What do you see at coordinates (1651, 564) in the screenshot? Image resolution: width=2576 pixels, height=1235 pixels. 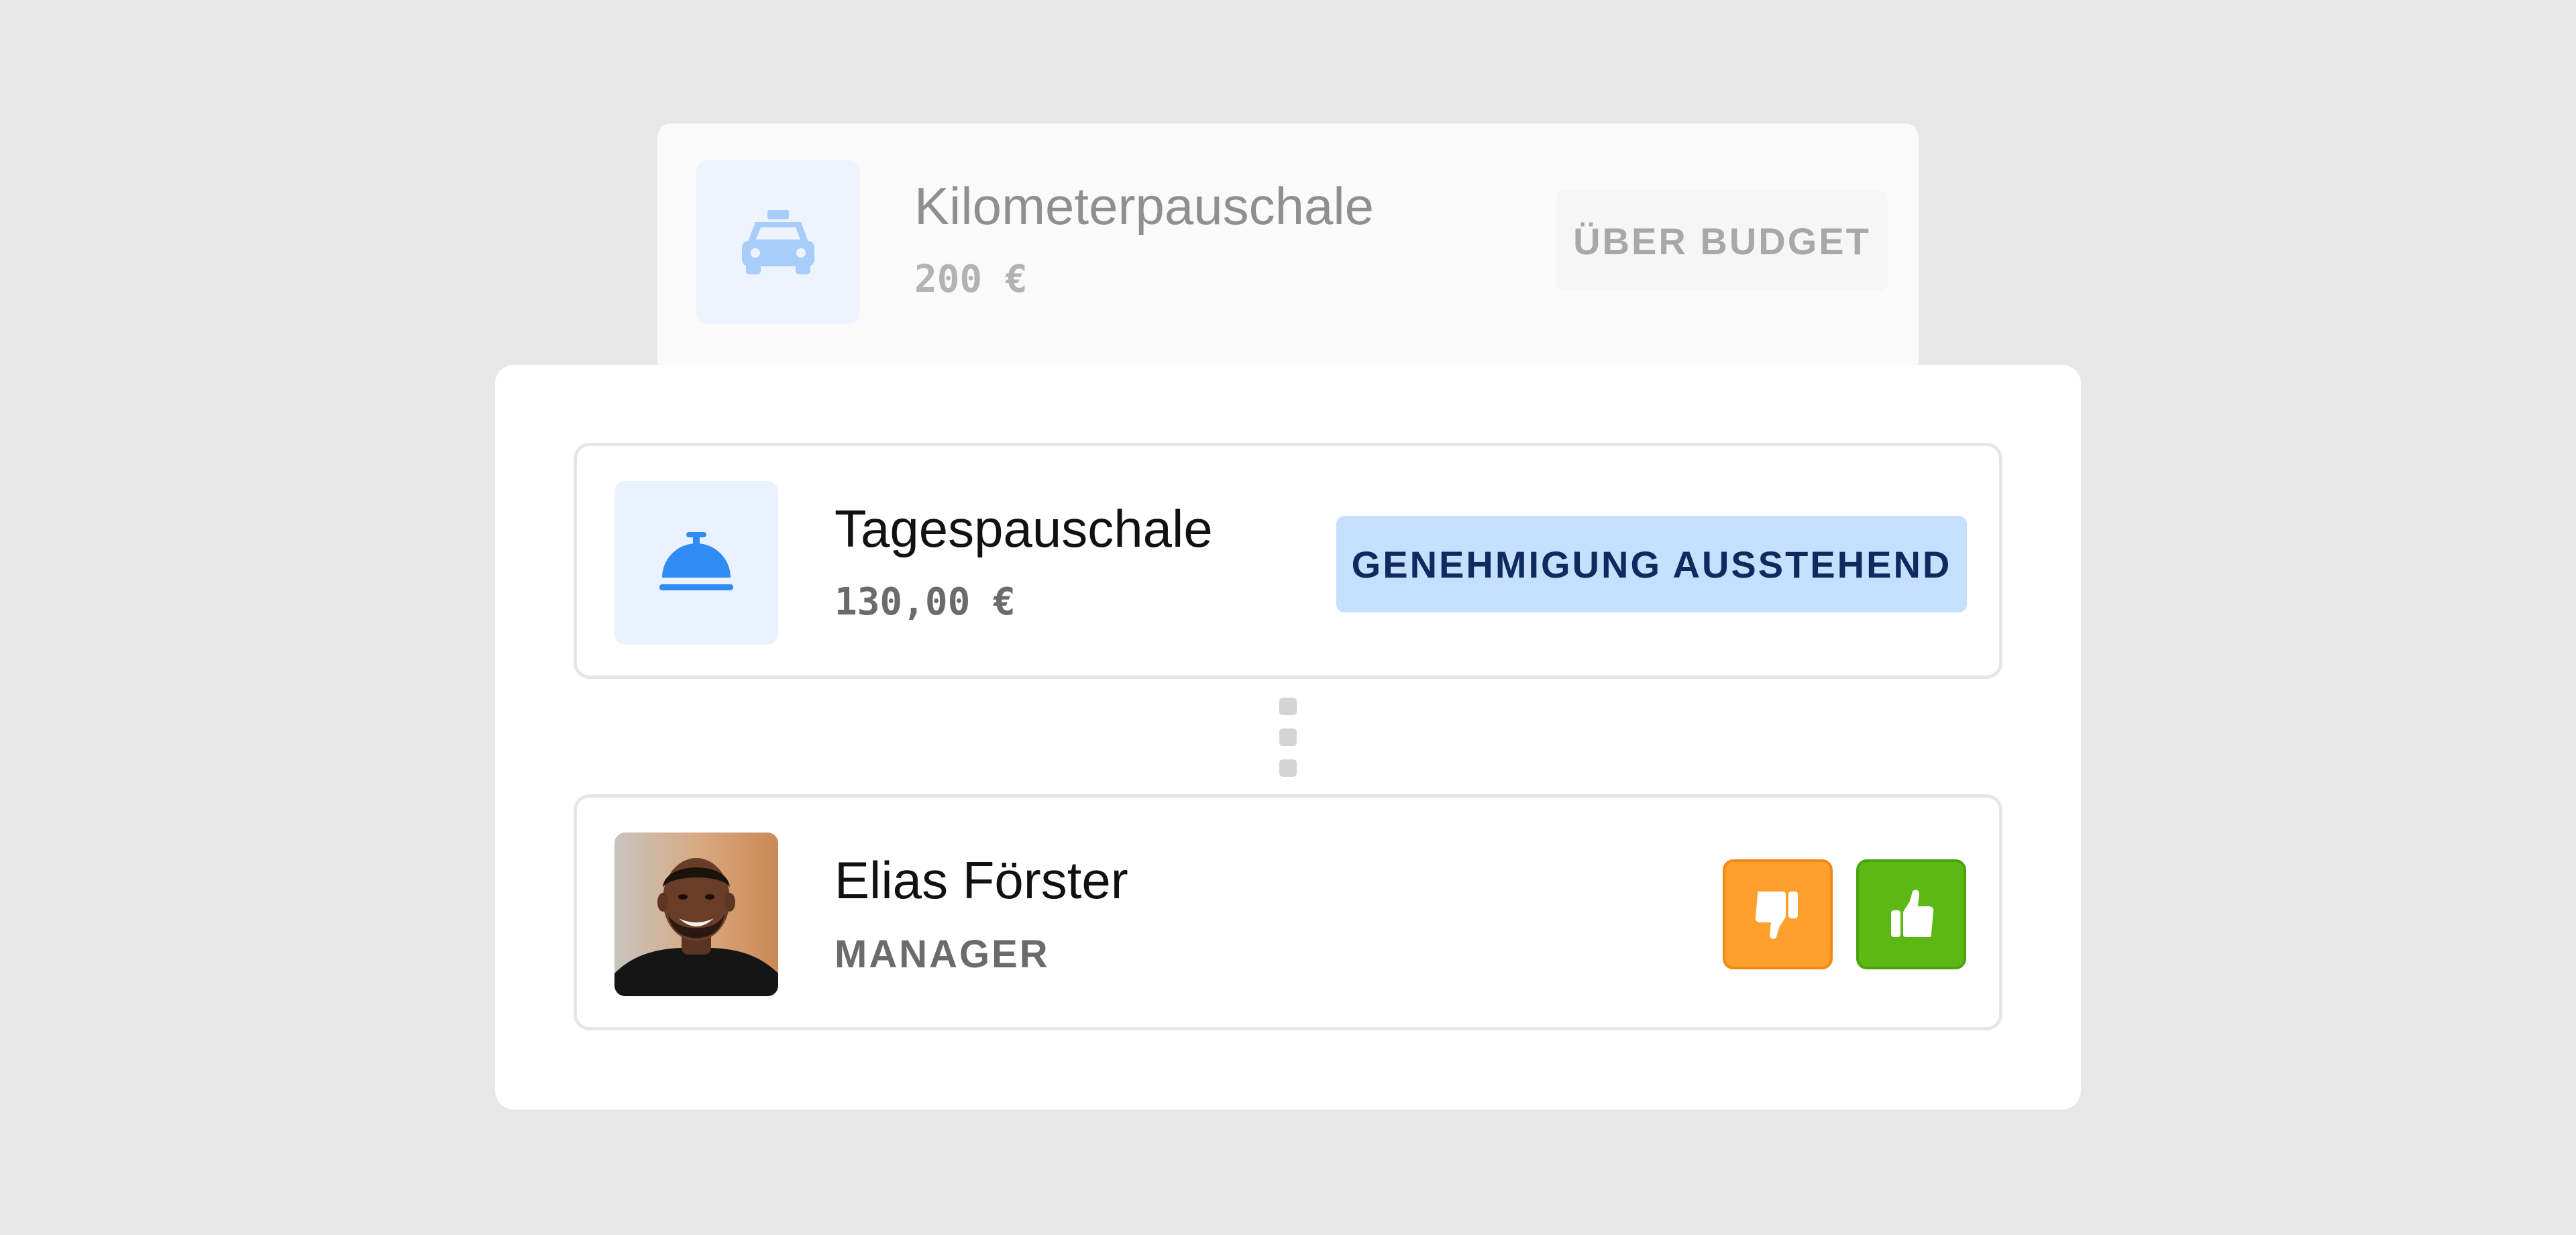 I see `approval-status-badge: GENEHMIGUNG AUSSTEHEND` at bounding box center [1651, 564].